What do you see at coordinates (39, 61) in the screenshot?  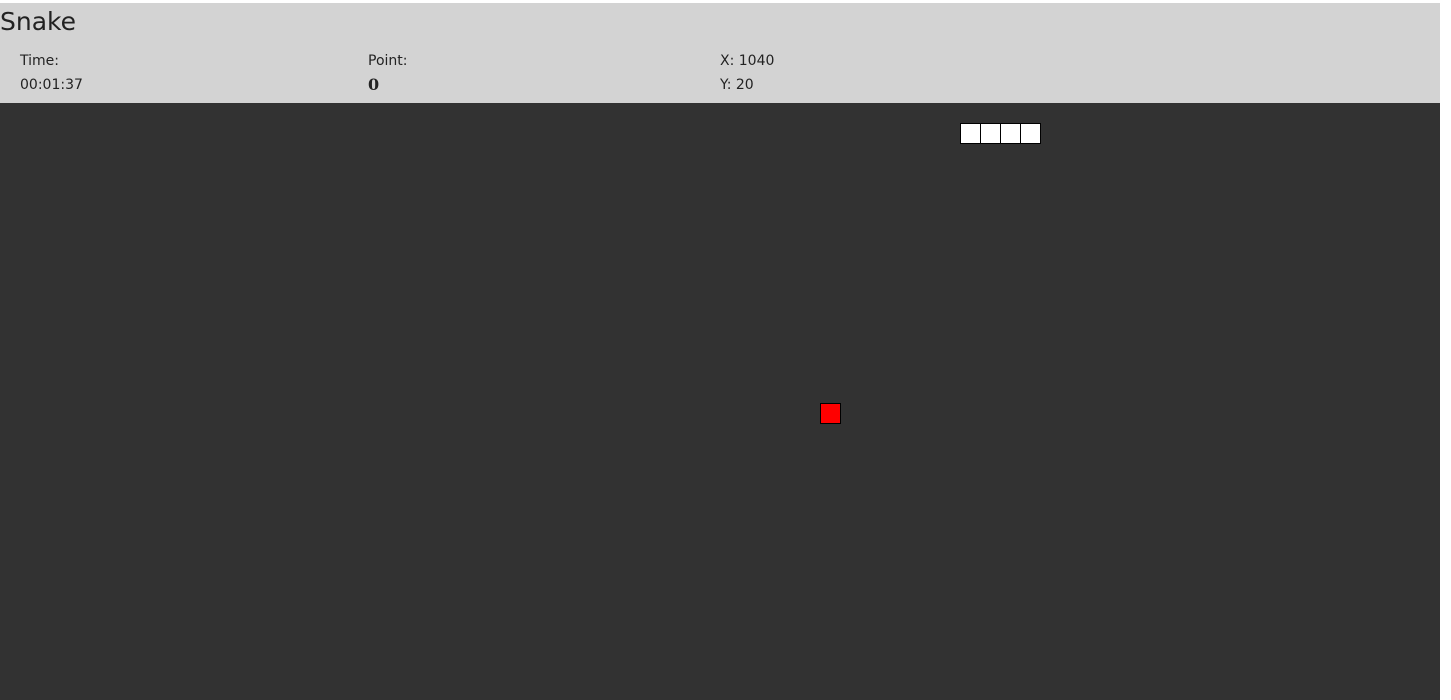 I see `time-label: Time:` at bounding box center [39, 61].